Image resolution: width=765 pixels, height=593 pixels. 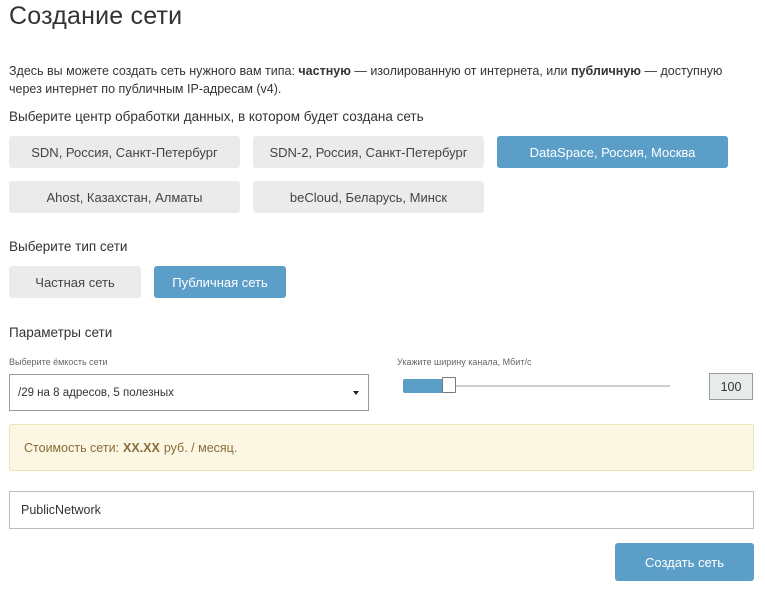 I want to click on cost-suffix: руб. / месяц., so click(x=200, y=447).